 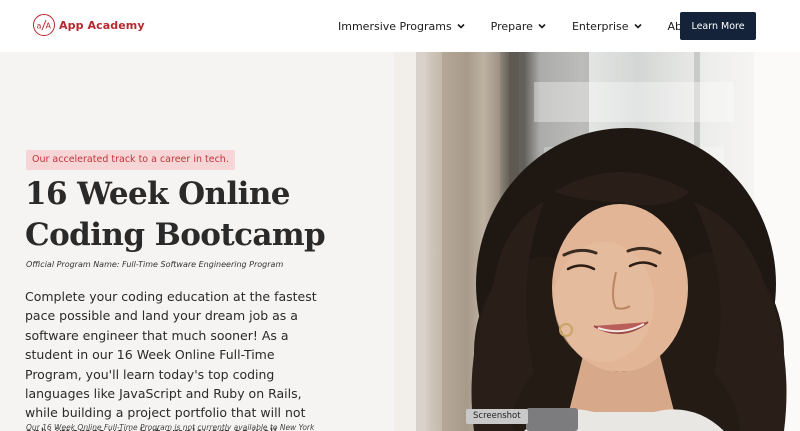 I want to click on logo-mark-icon: a A, so click(x=44, y=25).